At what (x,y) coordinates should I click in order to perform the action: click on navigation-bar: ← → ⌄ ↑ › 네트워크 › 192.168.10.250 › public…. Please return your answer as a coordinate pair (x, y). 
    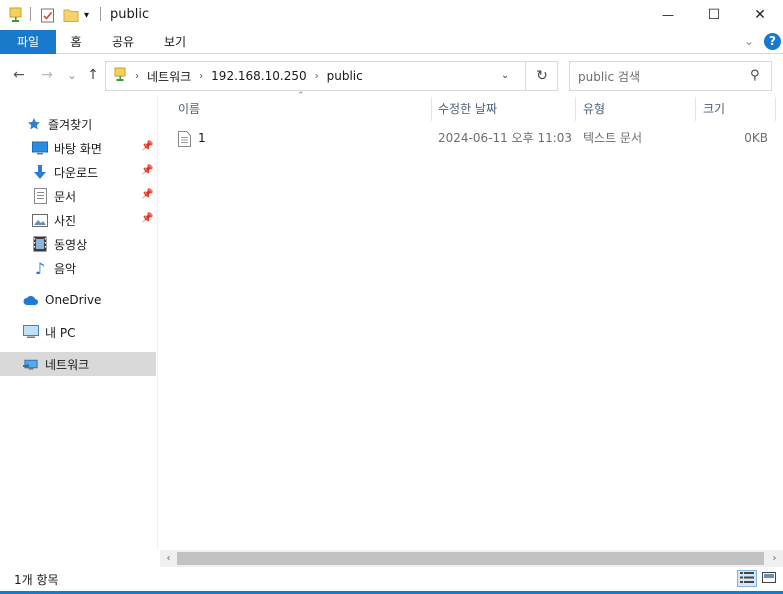
    Looking at the image, I should click on (391, 75).